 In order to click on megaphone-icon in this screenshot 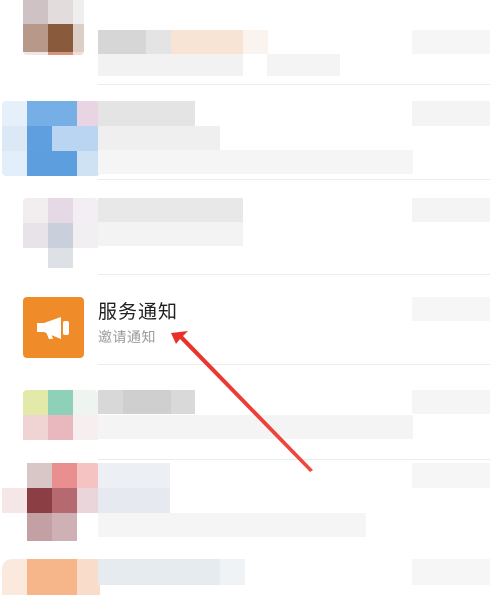, I will do `click(53, 327)`.